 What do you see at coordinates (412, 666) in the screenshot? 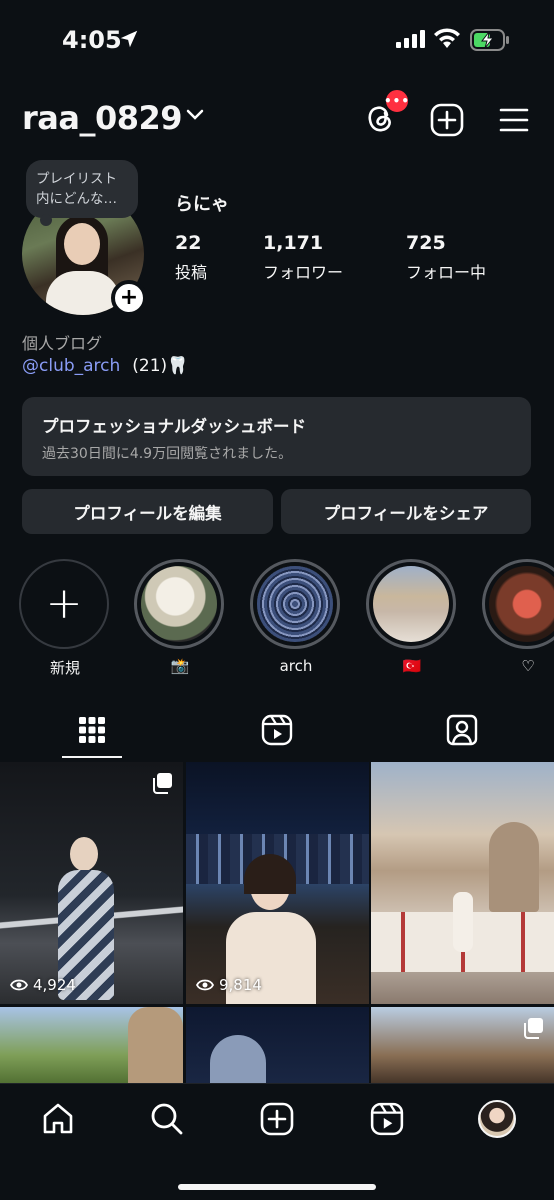
I see `highlight-label: 🇹🇷` at bounding box center [412, 666].